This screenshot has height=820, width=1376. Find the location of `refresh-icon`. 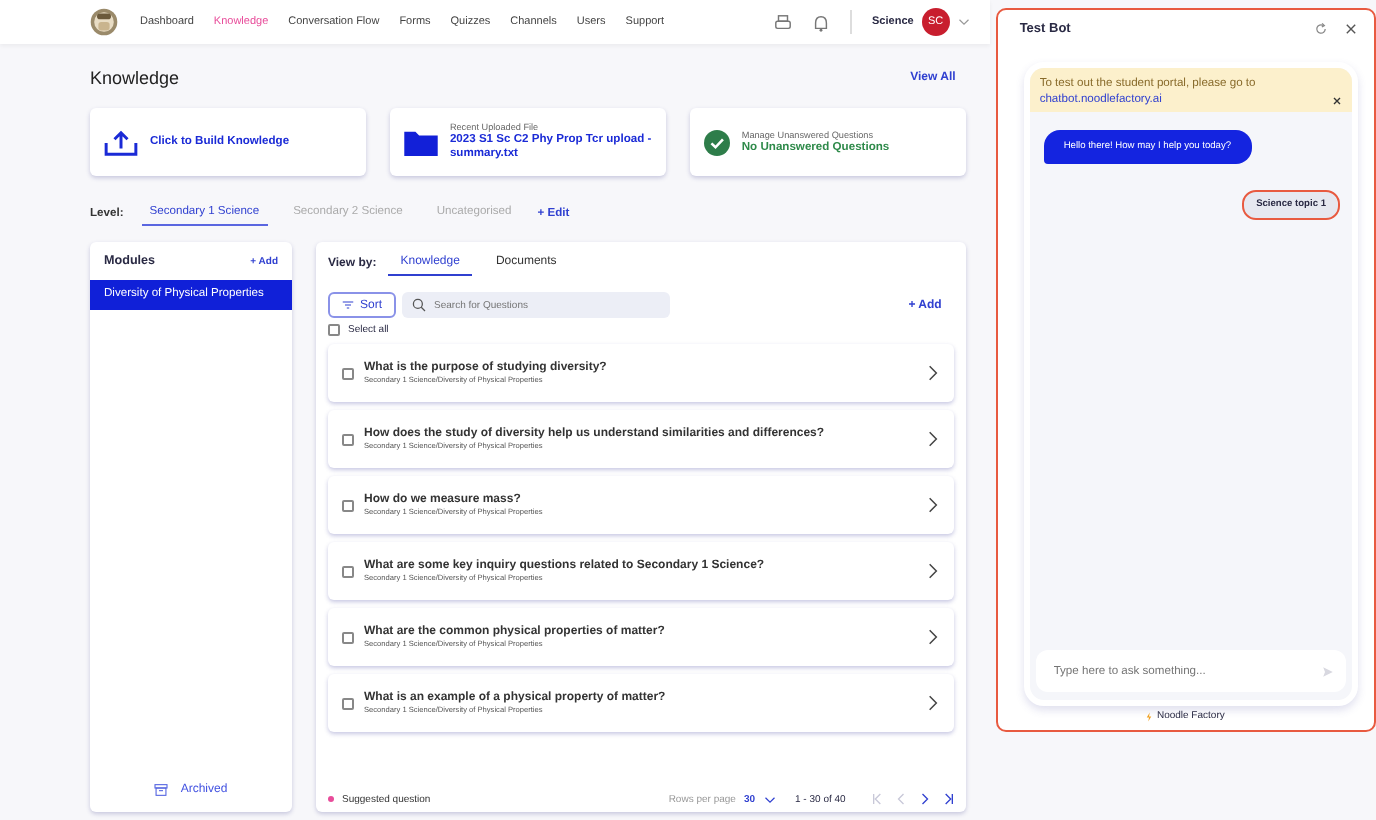

refresh-icon is located at coordinates (1321, 29).